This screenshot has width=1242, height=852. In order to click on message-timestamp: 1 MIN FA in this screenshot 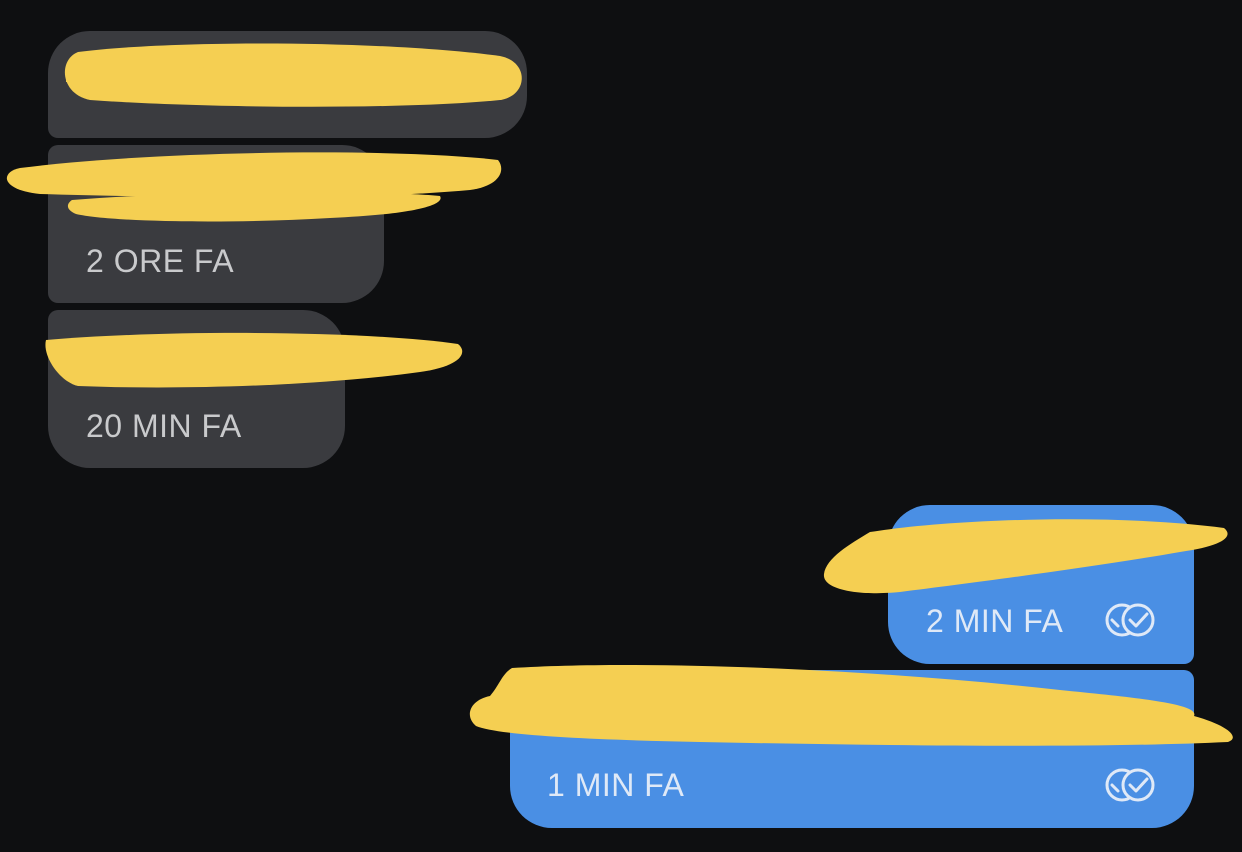, I will do `click(616, 785)`.